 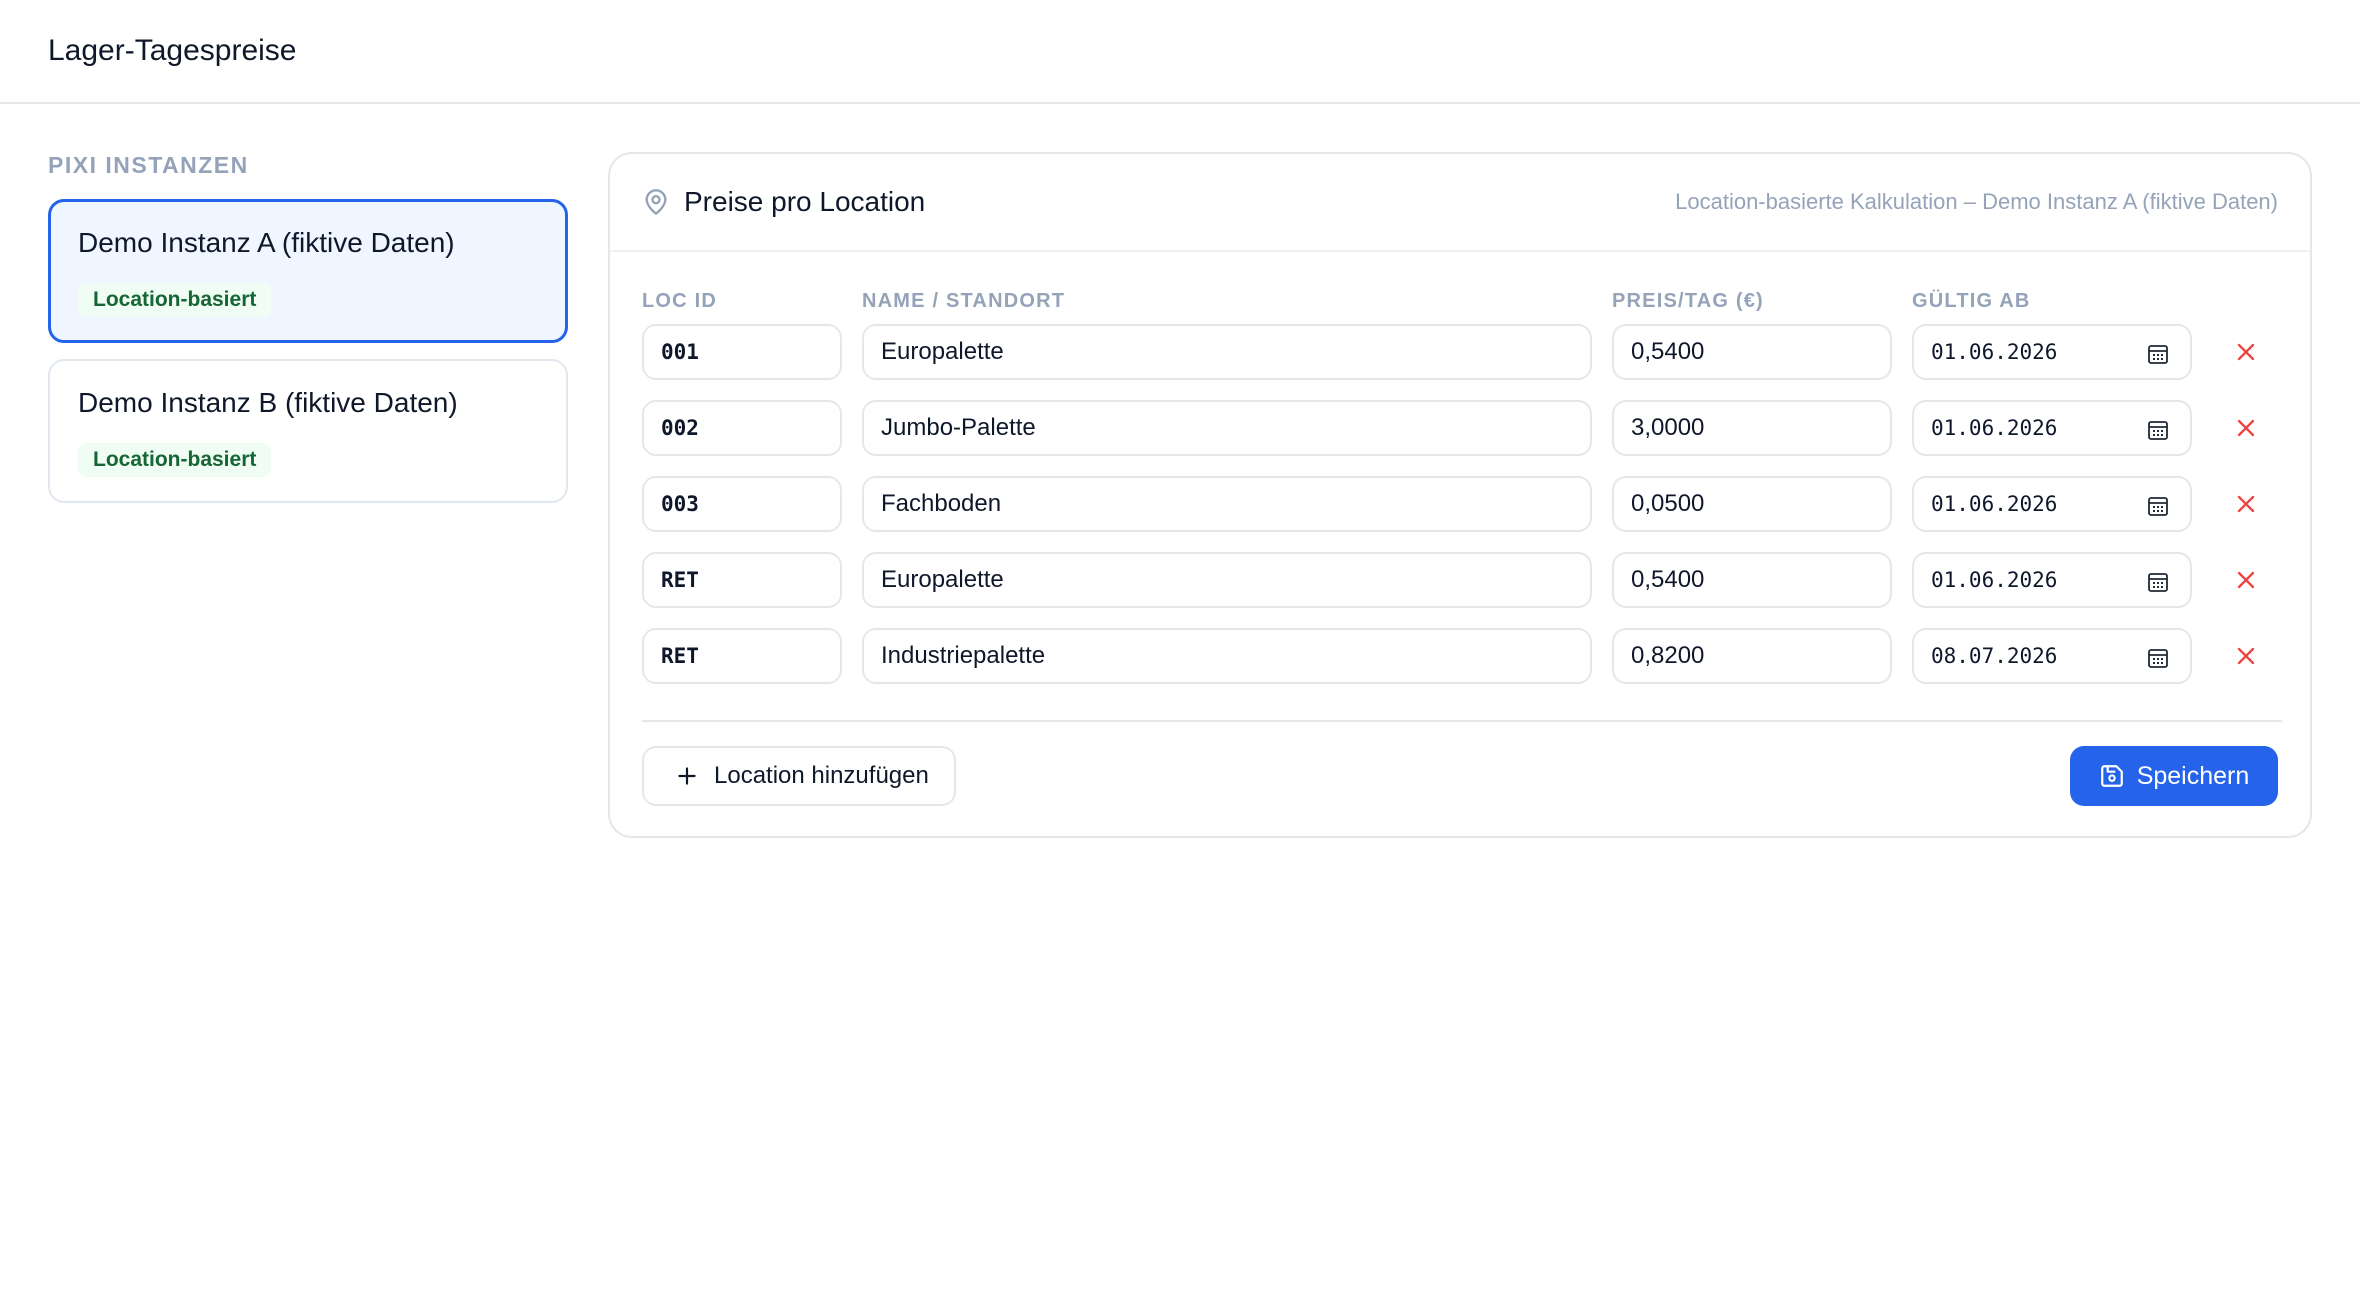 What do you see at coordinates (148, 165) in the screenshot?
I see `sidebar-heading: PIXI INSTANZEN` at bounding box center [148, 165].